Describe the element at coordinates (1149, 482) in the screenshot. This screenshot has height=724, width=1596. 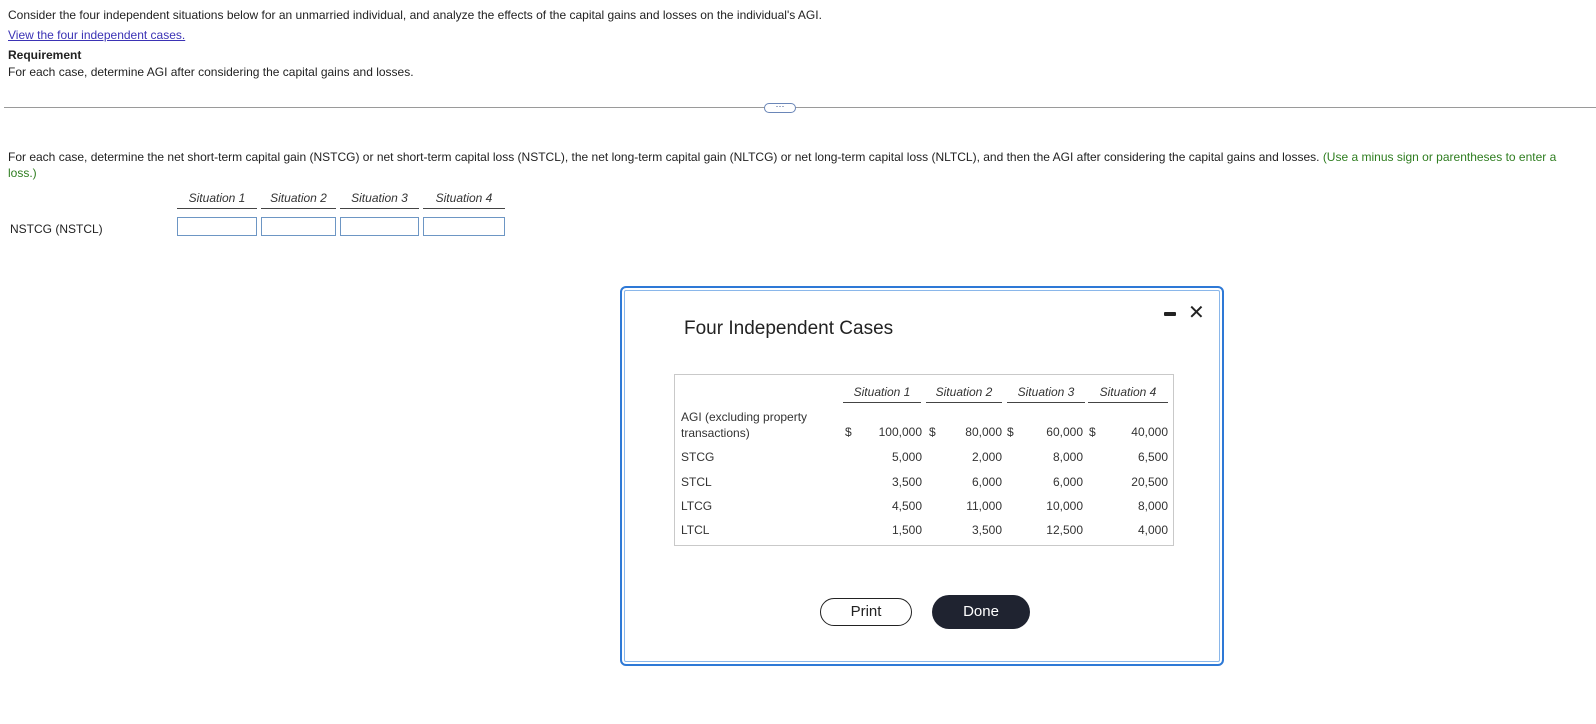
I see `case-cell: 20,500` at that location.